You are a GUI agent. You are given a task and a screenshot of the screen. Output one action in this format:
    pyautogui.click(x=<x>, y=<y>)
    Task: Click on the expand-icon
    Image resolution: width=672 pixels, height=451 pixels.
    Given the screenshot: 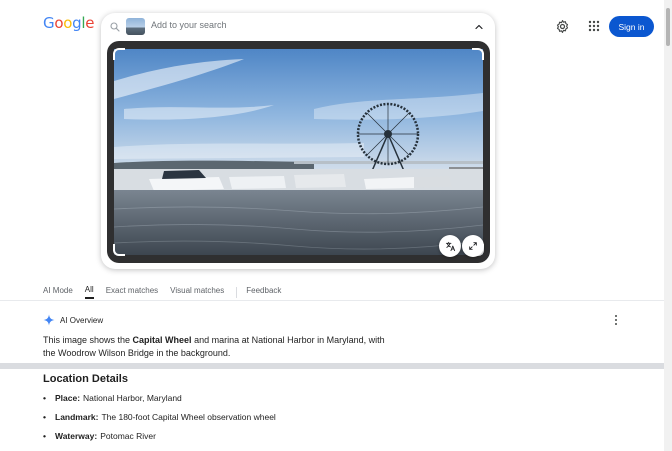 What is the action you would take?
    pyautogui.click(x=473, y=246)
    